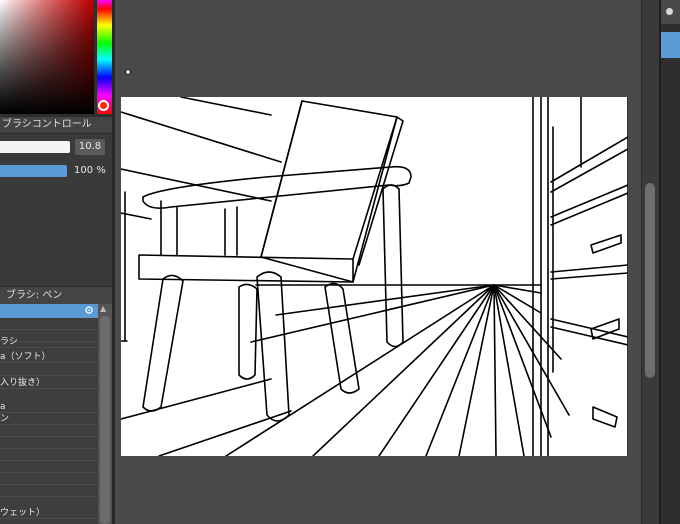 The image size is (680, 524). Describe the element at coordinates (669, 262) in the screenshot. I see `right-side-panel` at that location.